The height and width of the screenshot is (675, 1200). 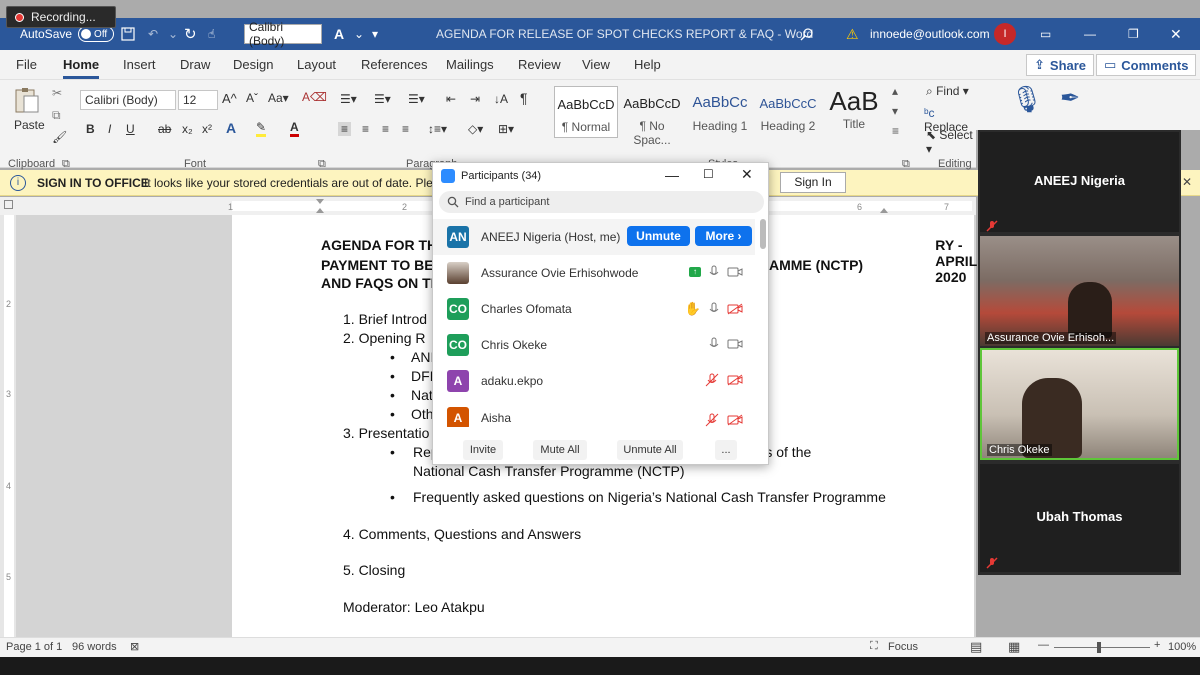 I want to click on participant-row: A adaku.ekpo, so click(x=594, y=381).